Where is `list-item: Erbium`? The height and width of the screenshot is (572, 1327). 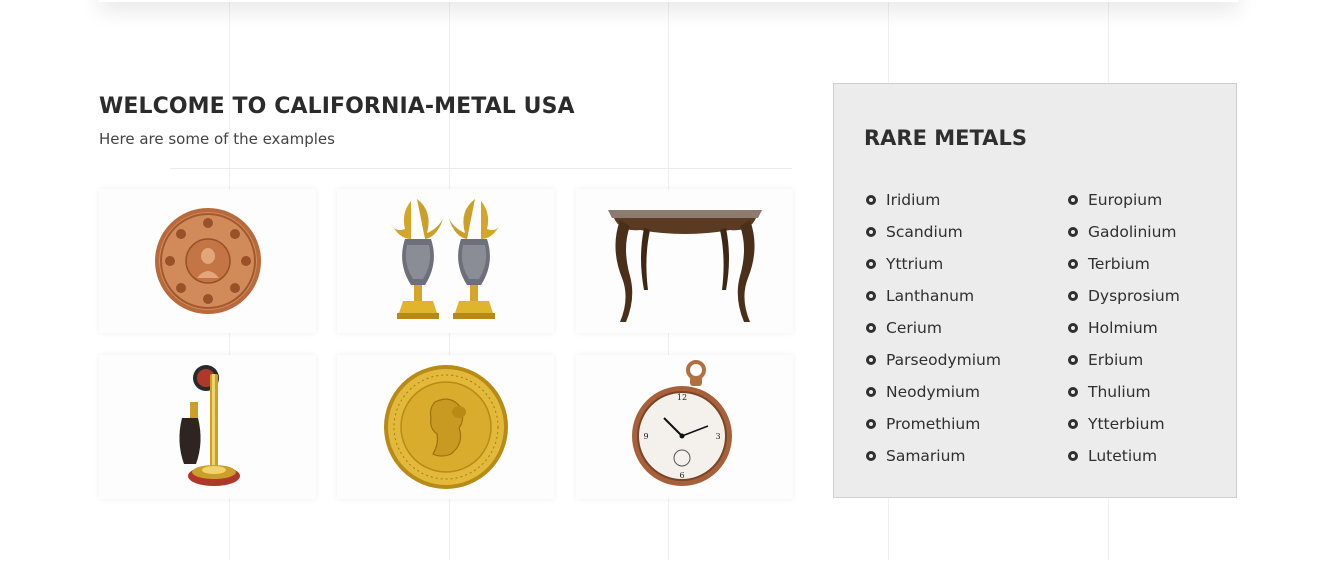 list-item: Erbium is located at coordinates (1124, 360).